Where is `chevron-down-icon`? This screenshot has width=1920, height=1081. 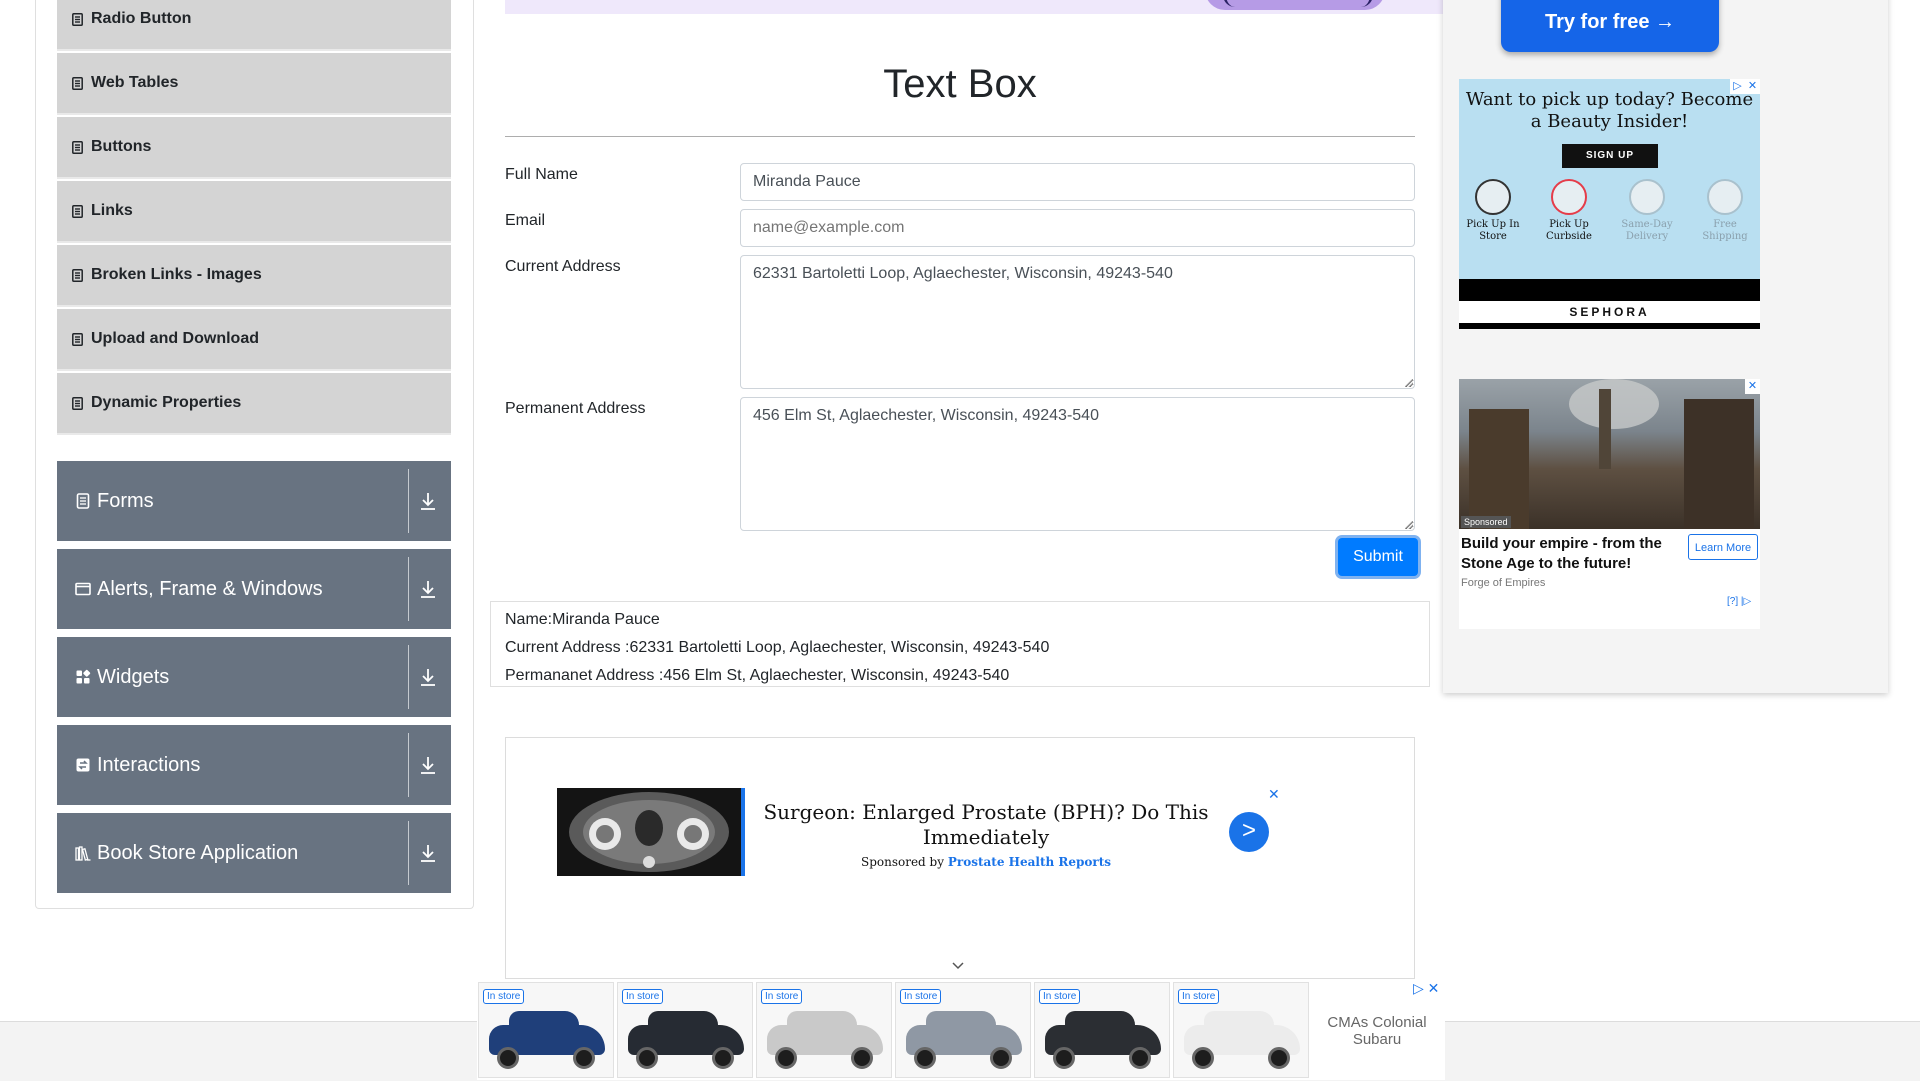
chevron-down-icon is located at coordinates (958, 966).